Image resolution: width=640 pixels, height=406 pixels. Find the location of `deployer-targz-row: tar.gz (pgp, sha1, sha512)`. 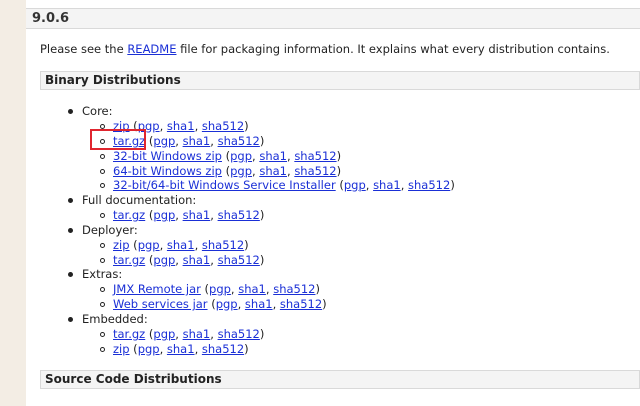

deployer-targz-row: tar.gz (pgp, sha1, sha512) is located at coordinates (189, 260).